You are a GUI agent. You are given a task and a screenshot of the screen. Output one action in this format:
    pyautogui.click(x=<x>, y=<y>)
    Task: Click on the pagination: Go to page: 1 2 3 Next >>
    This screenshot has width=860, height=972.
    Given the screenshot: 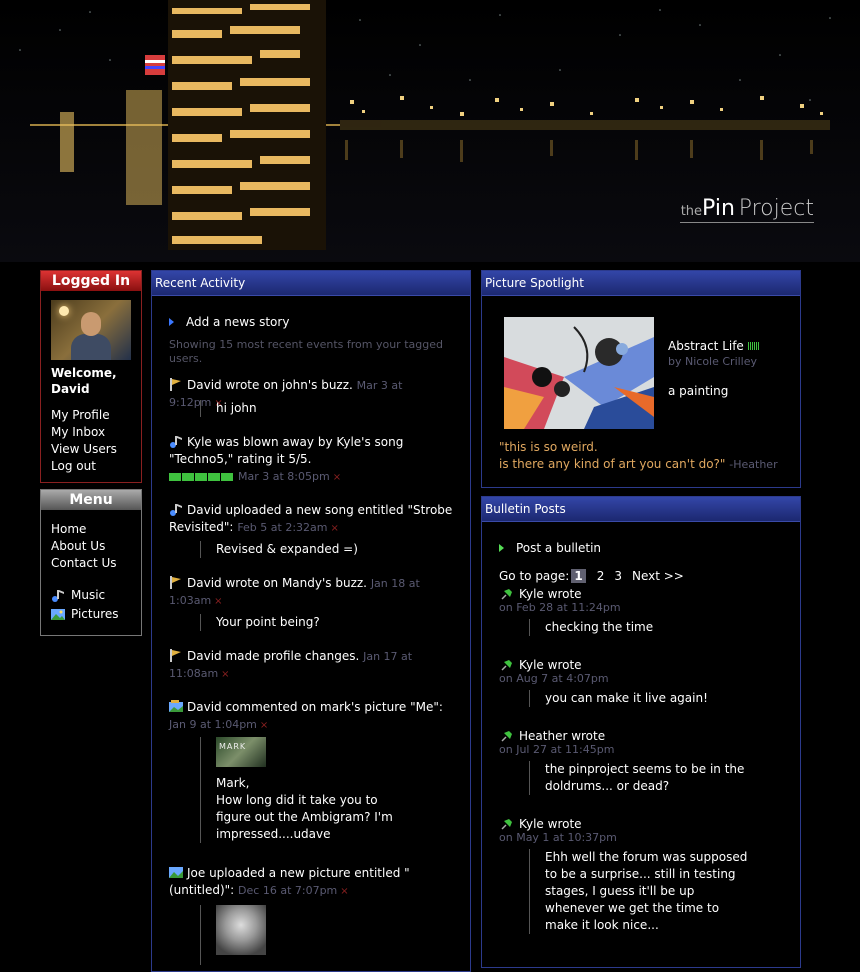 What is the action you would take?
    pyautogui.click(x=591, y=576)
    